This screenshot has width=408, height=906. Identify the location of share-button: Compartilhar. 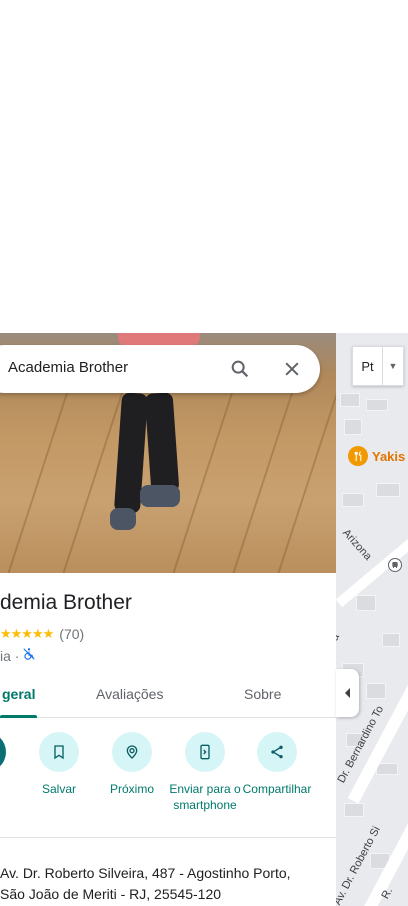
(277, 764).